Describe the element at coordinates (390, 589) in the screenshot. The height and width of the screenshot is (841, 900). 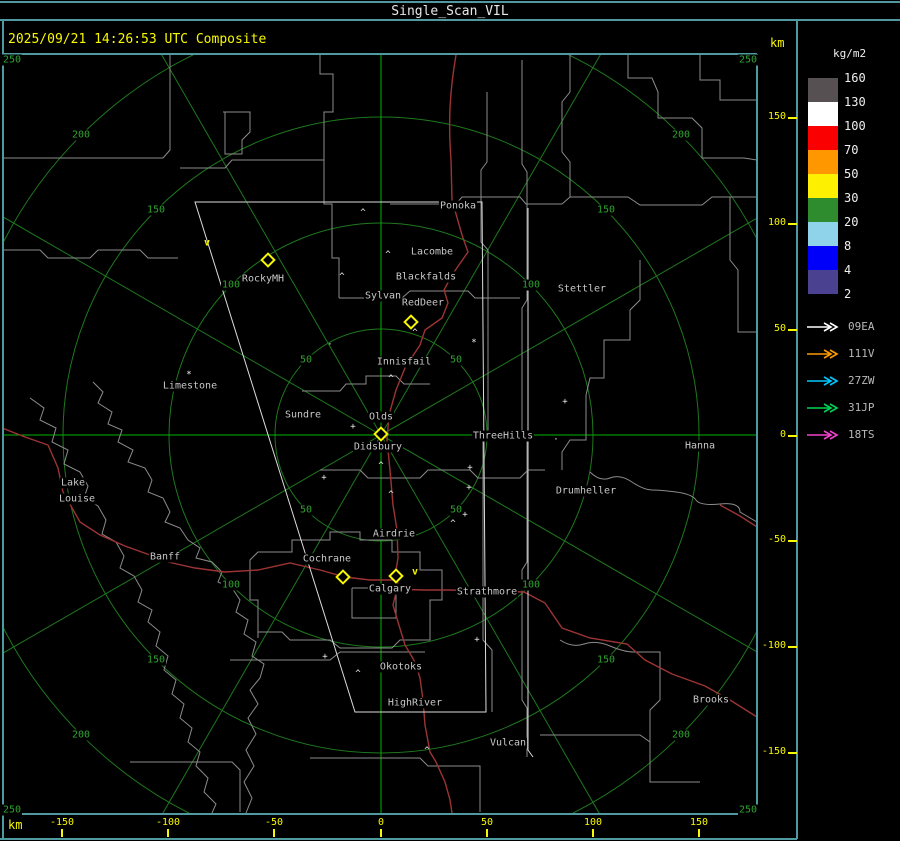
I see `city-label-calgary: Calgary` at that location.